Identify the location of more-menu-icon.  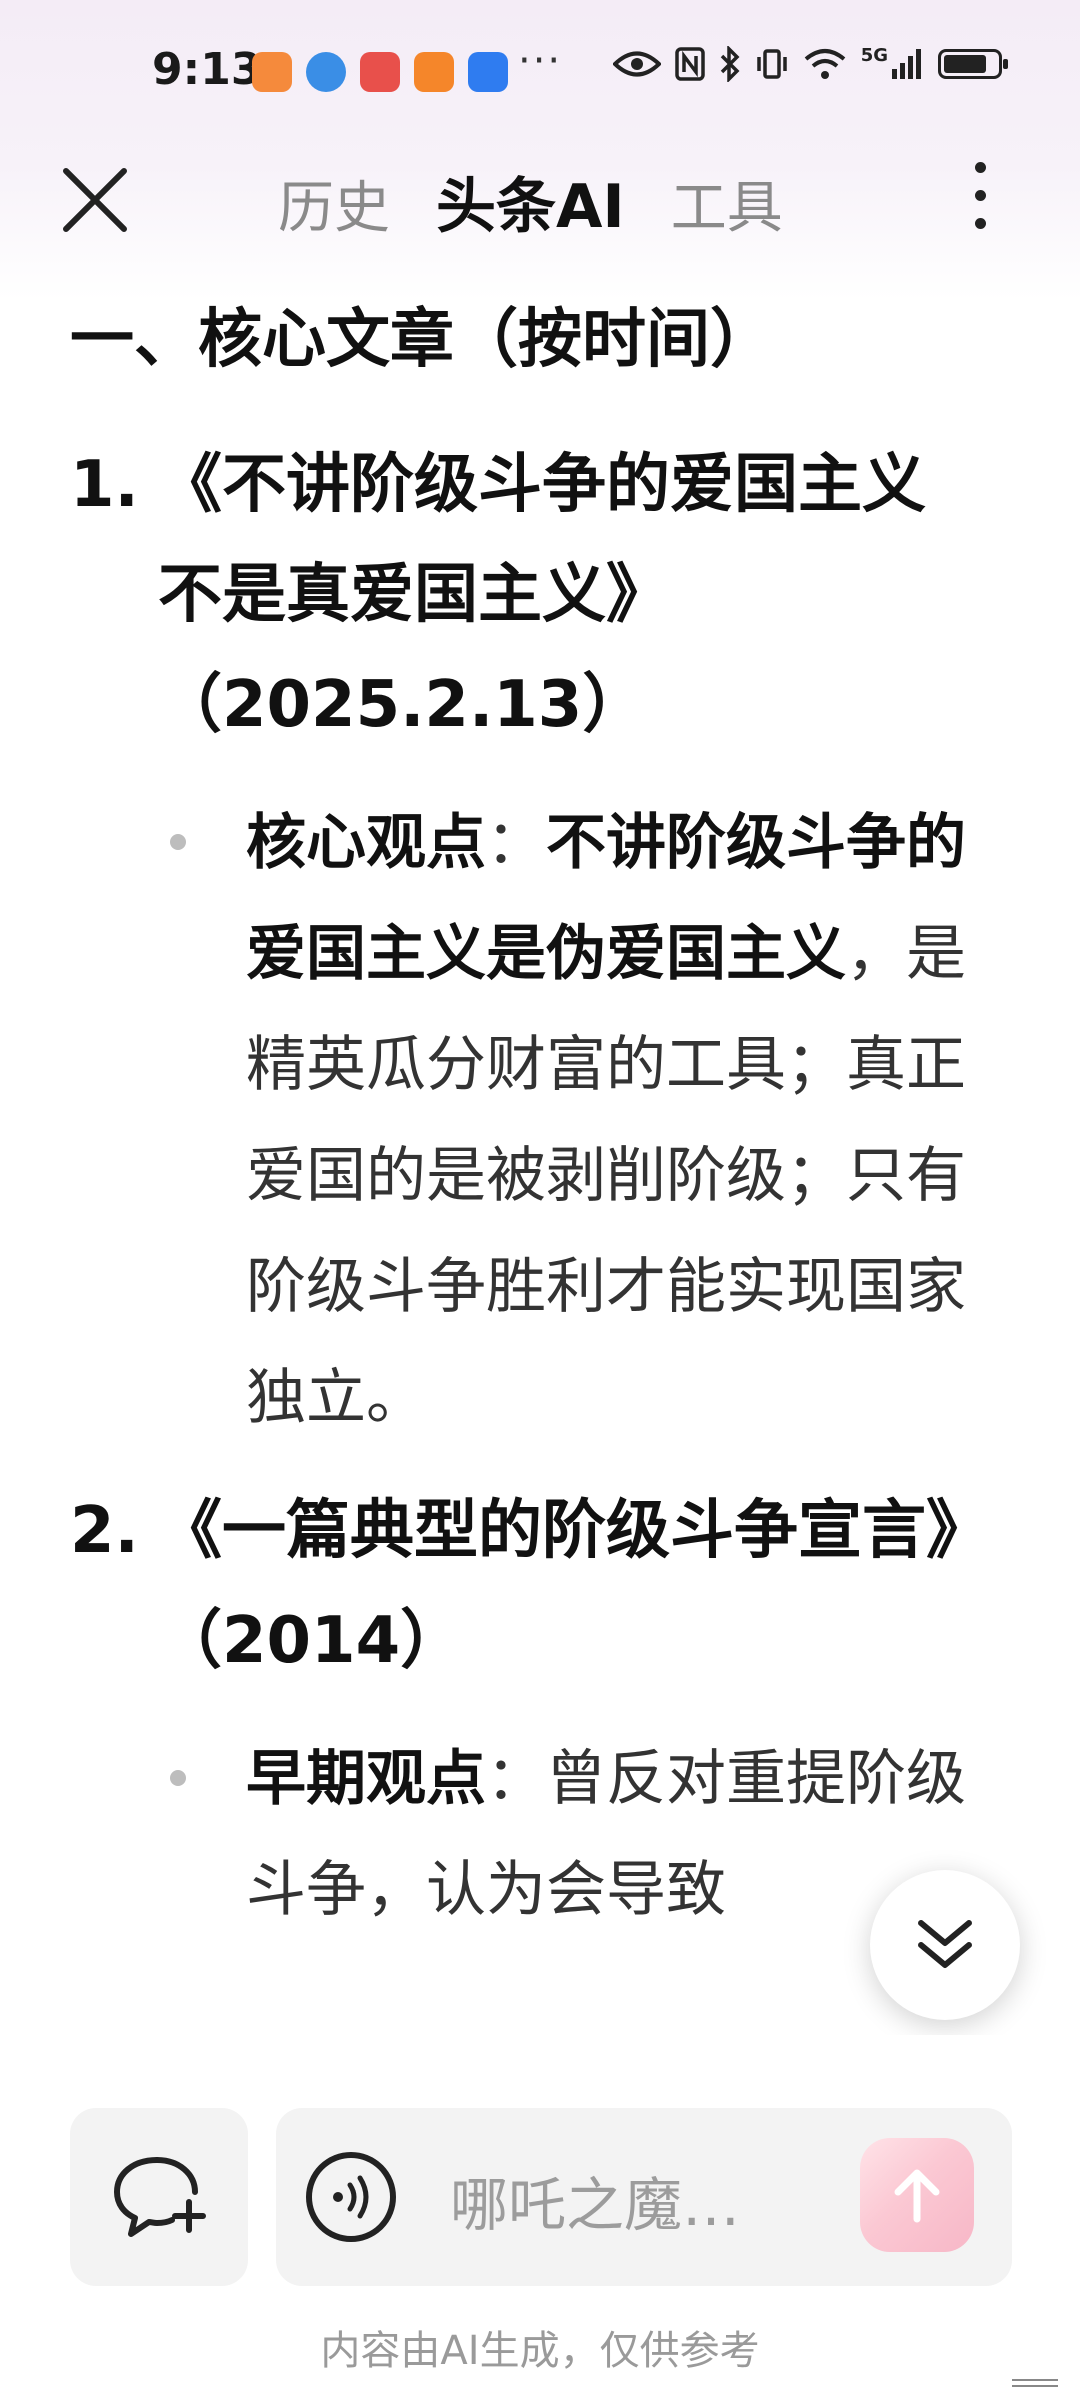
(980, 202).